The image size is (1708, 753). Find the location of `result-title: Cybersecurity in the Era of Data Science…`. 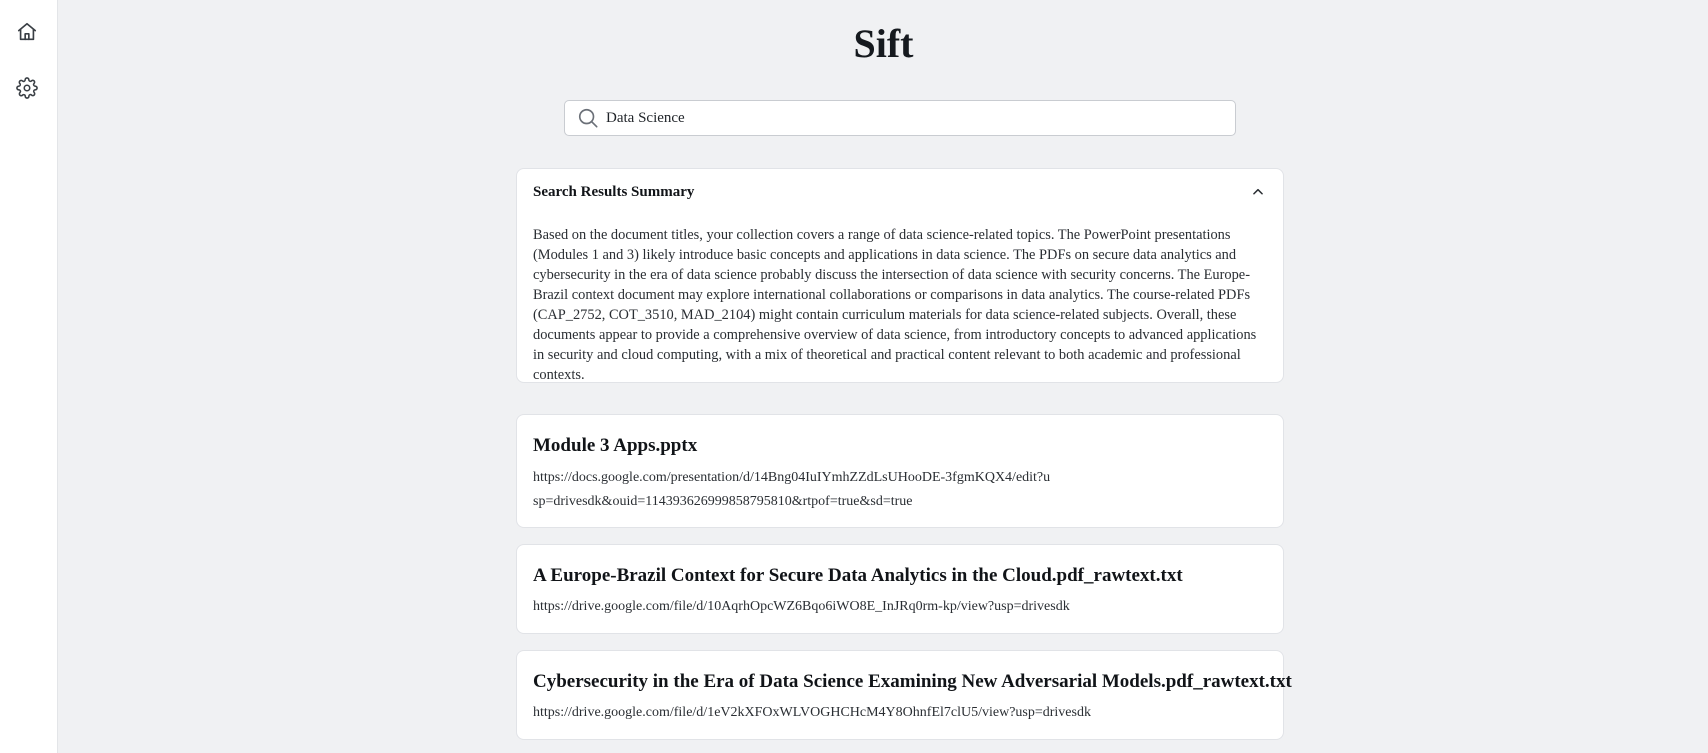

result-title: Cybersecurity in the Era of Data Science… is located at coordinates (912, 682).